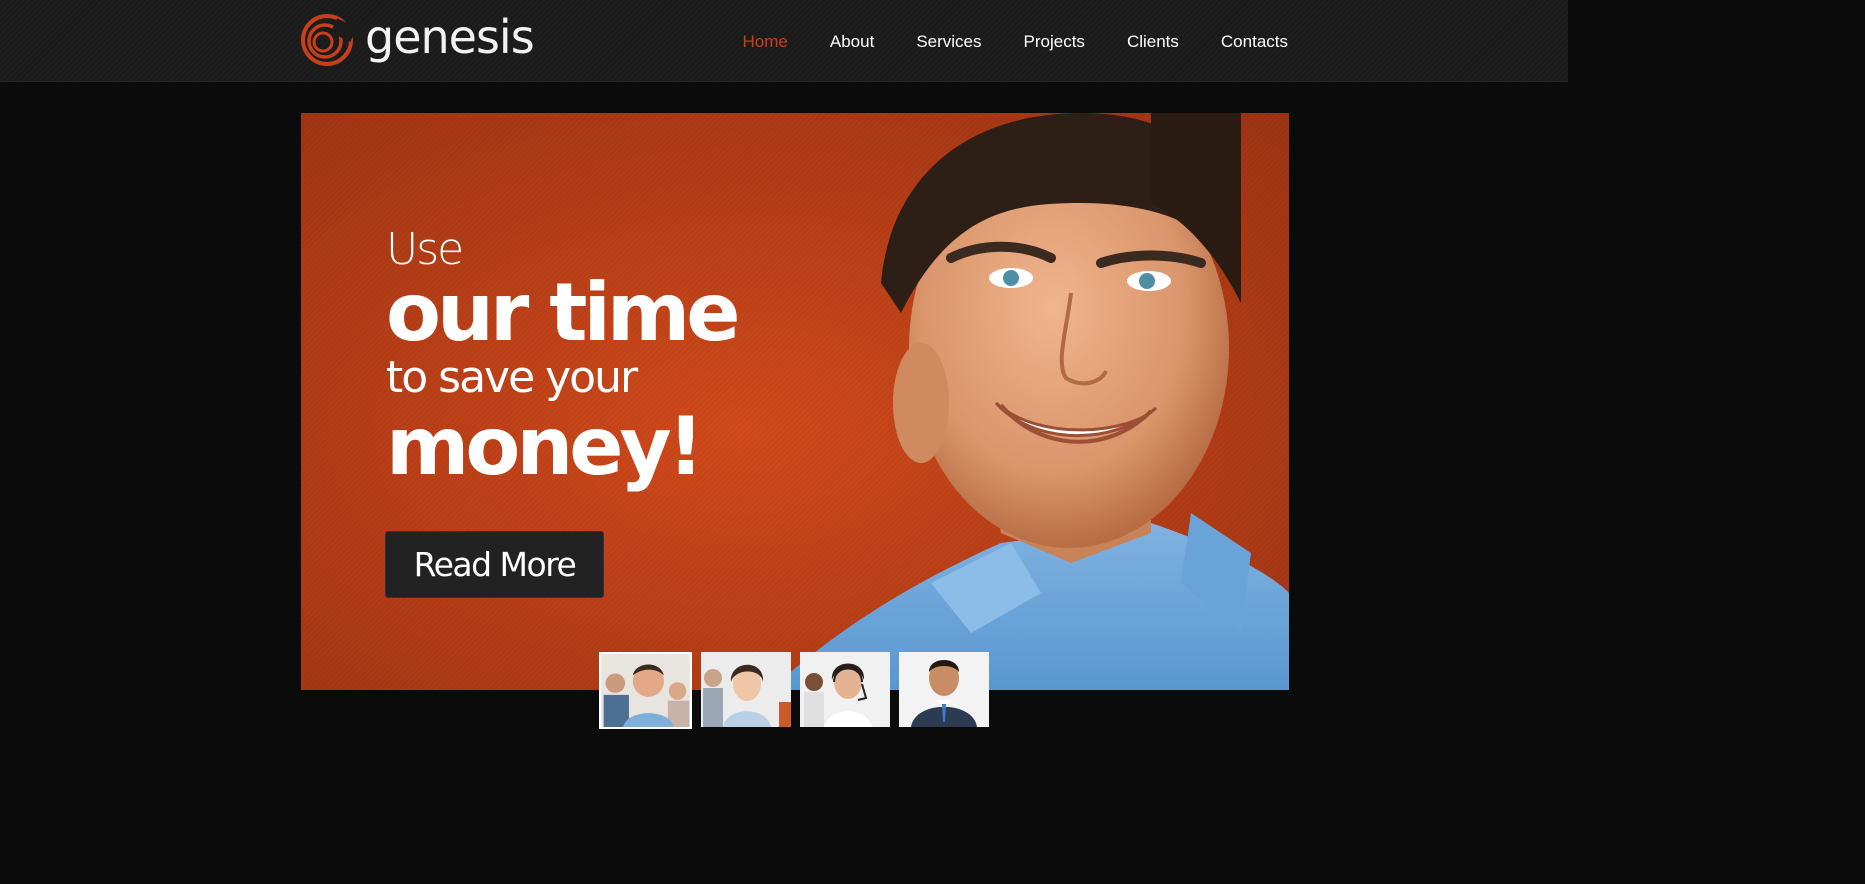 Image resolution: width=1865 pixels, height=884 pixels. Describe the element at coordinates (450, 37) in the screenshot. I see `brand-name: genesis` at that location.